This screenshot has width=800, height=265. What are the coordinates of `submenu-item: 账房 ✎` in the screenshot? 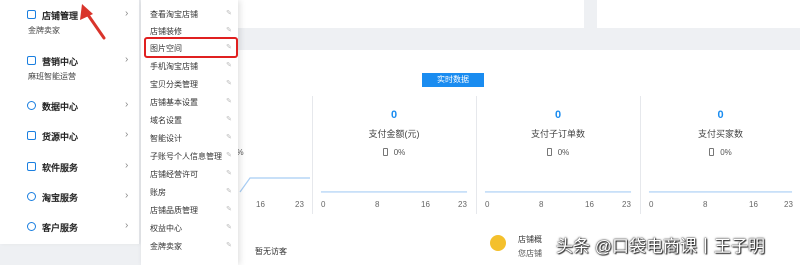 It's located at (189, 192).